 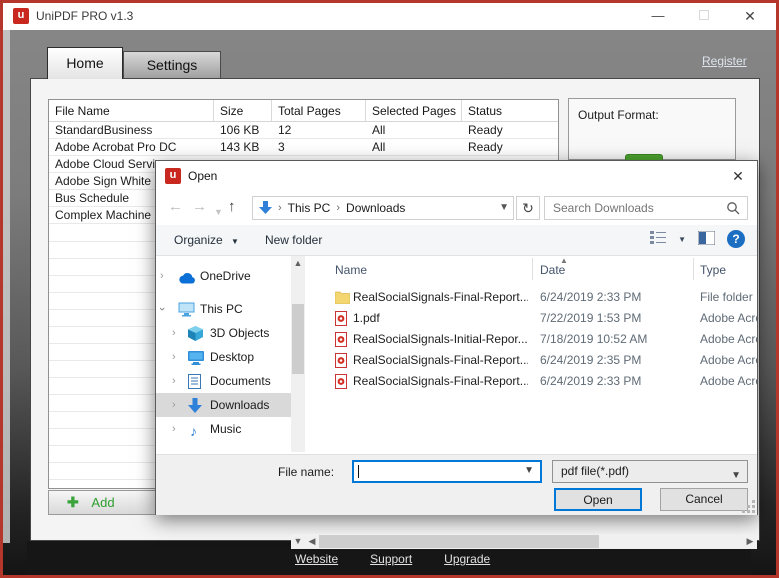 What do you see at coordinates (175, 207) in the screenshot?
I see `back-button: ←` at bounding box center [175, 207].